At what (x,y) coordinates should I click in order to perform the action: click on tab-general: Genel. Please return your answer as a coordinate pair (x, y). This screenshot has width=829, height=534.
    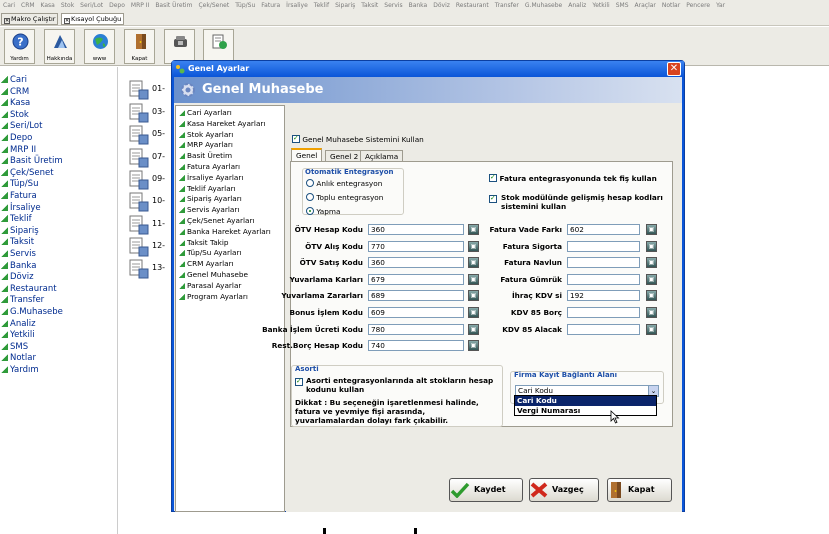
    Looking at the image, I should click on (307, 155).